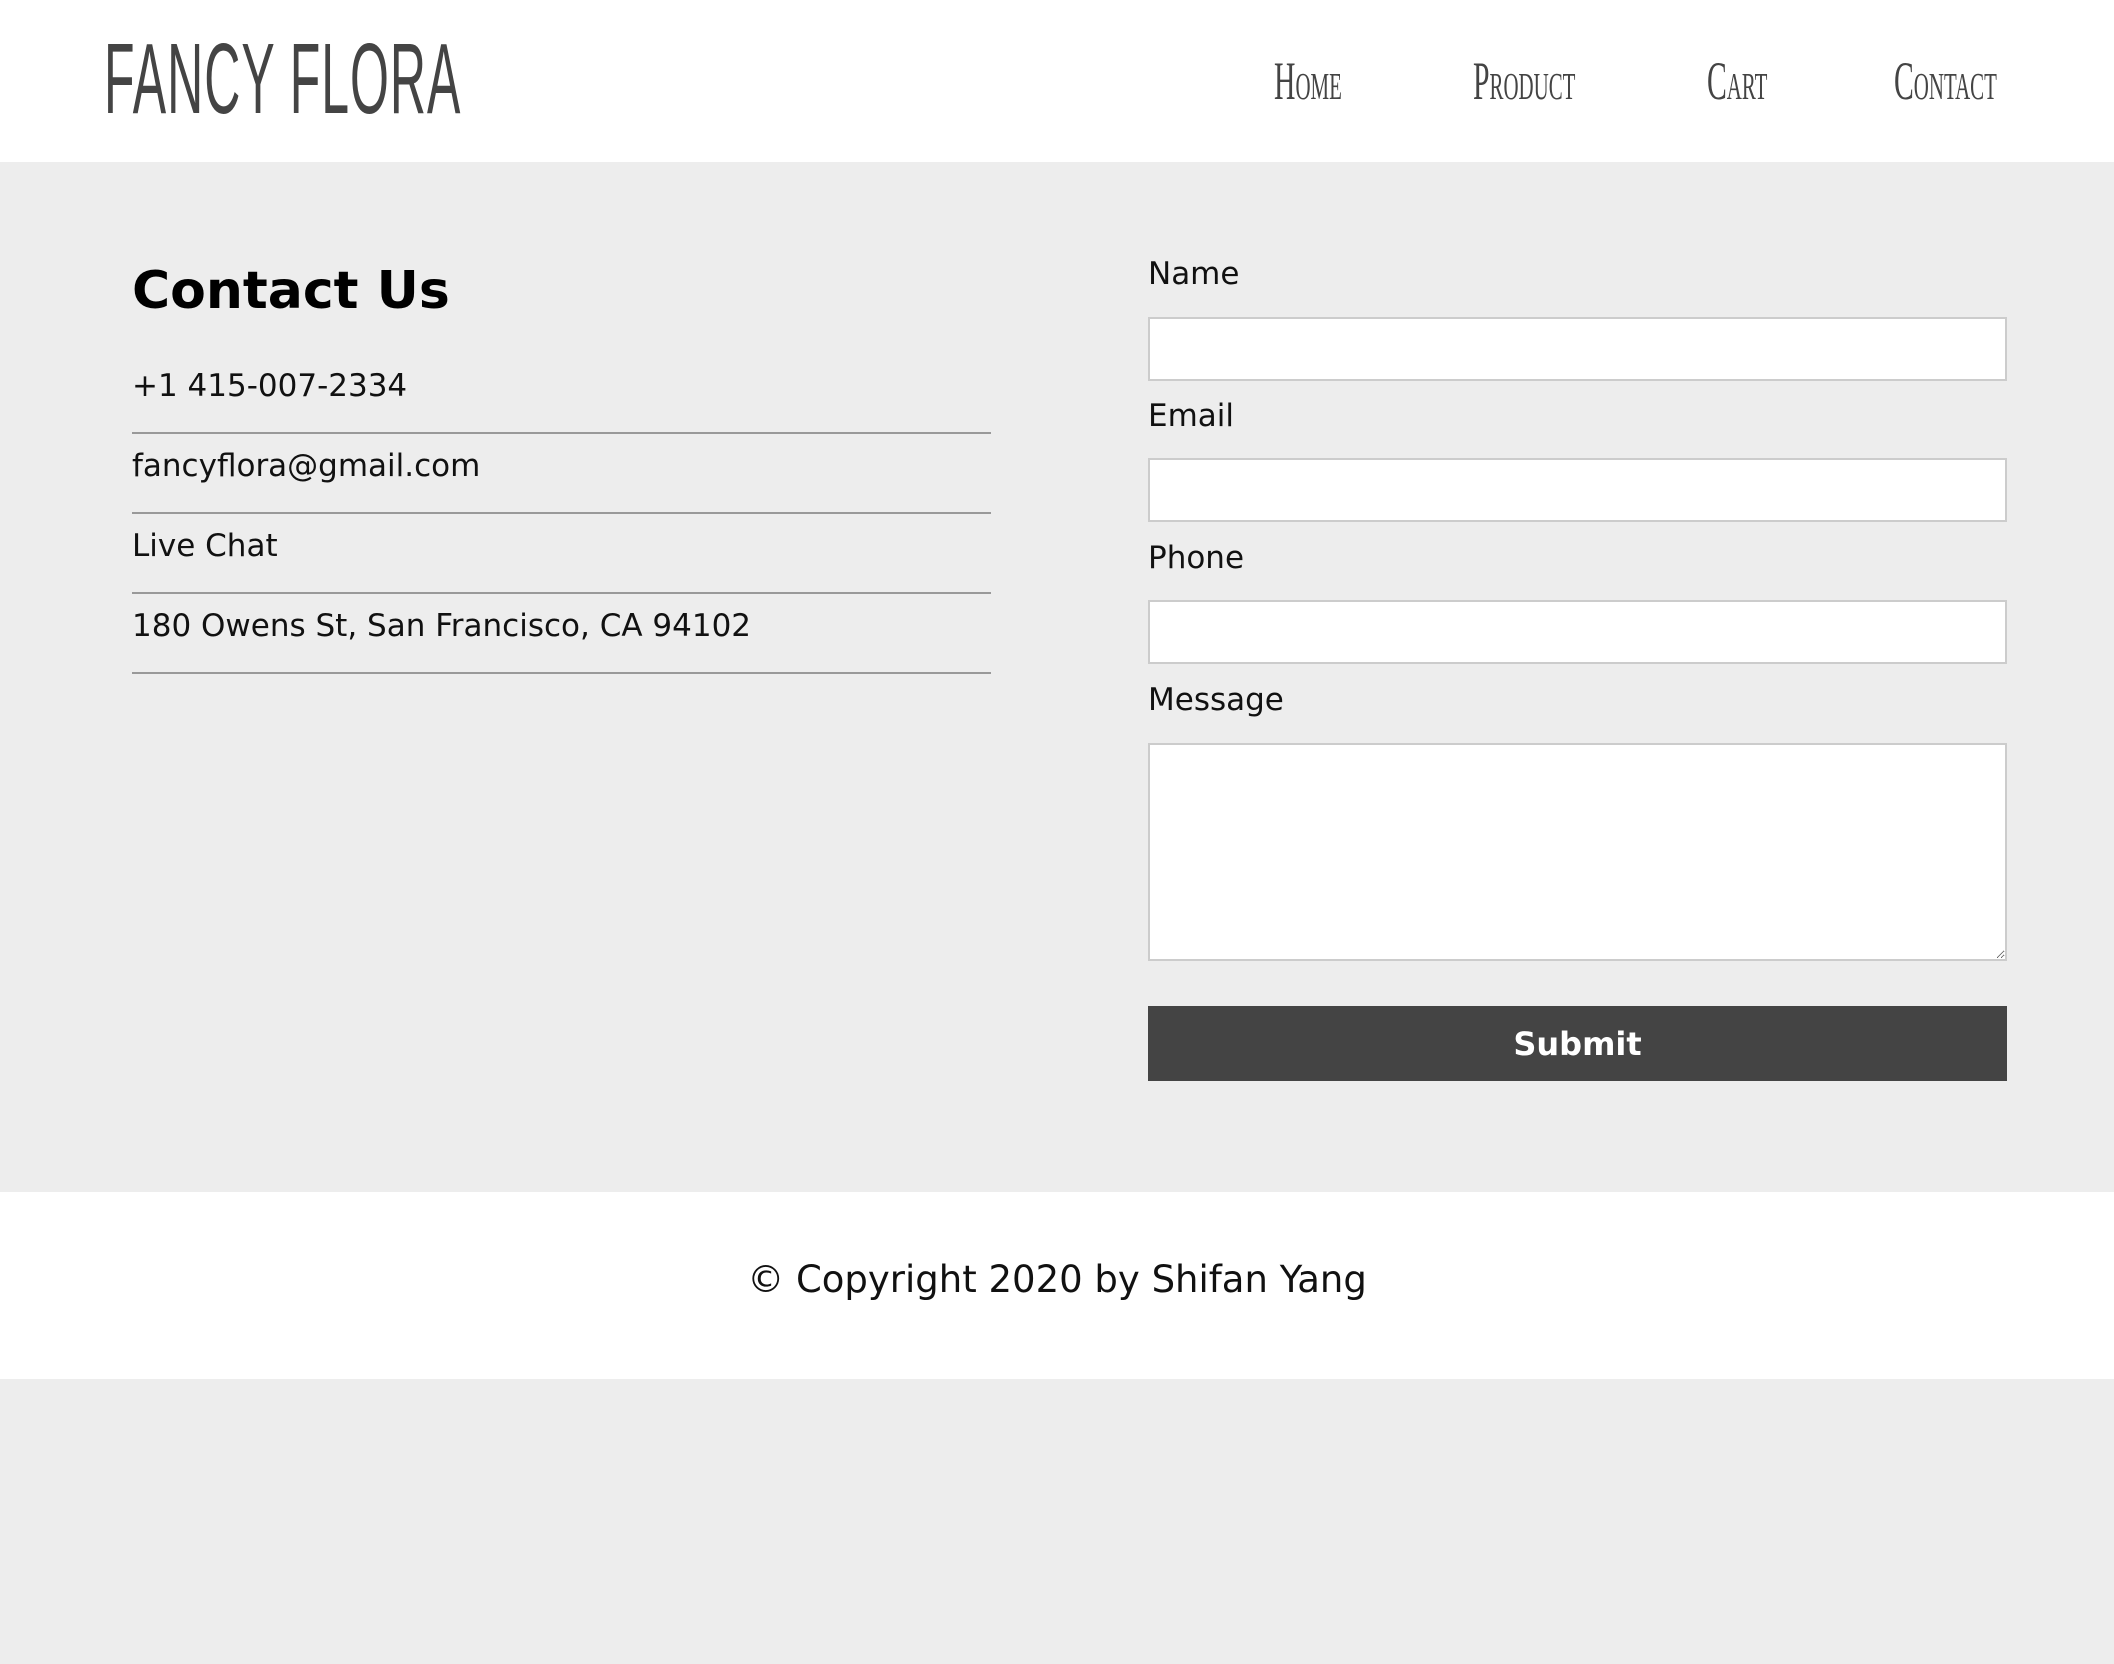  I want to click on site-logo: FANCY FLORA, so click(282, 79).